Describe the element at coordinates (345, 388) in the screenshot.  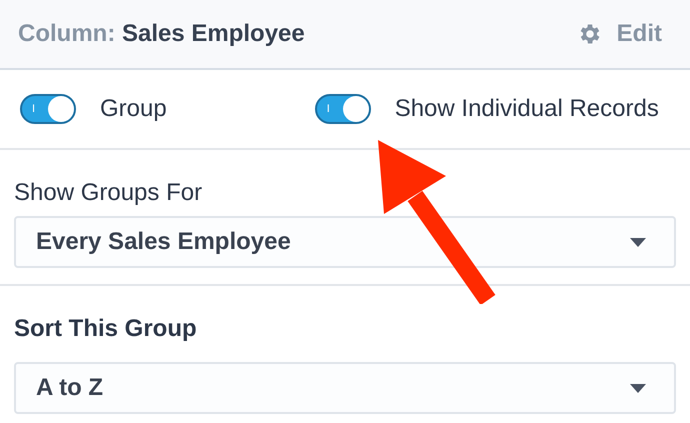
I see `dropdown-select: A to Z` at that location.